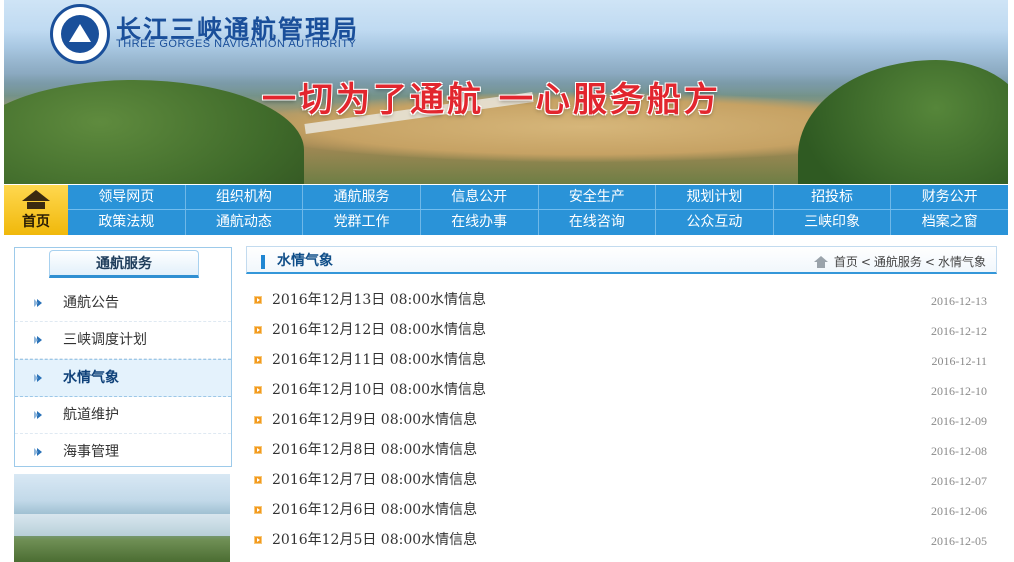 This screenshot has width=1014, height=562. Describe the element at coordinates (36, 205) in the screenshot. I see `home-icon-body` at that location.